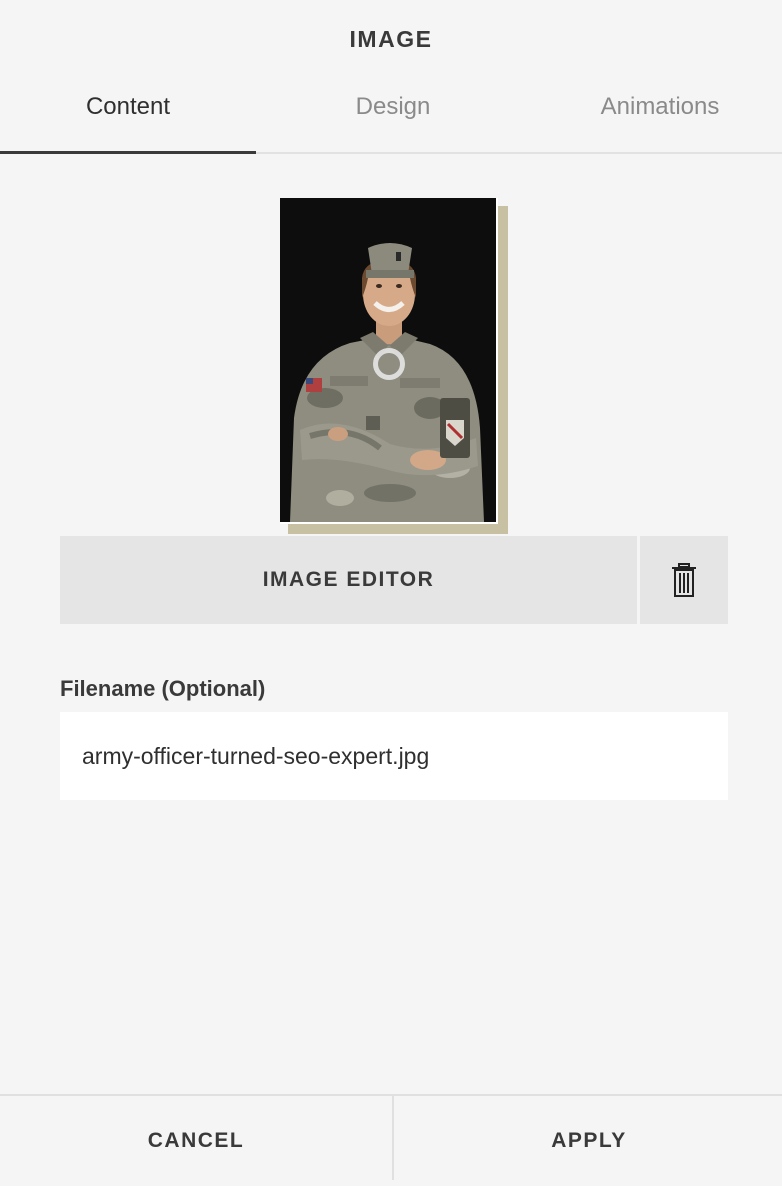  Describe the element at coordinates (348, 580) in the screenshot. I see `image-editor-button: IMAGE EDITOR` at that location.